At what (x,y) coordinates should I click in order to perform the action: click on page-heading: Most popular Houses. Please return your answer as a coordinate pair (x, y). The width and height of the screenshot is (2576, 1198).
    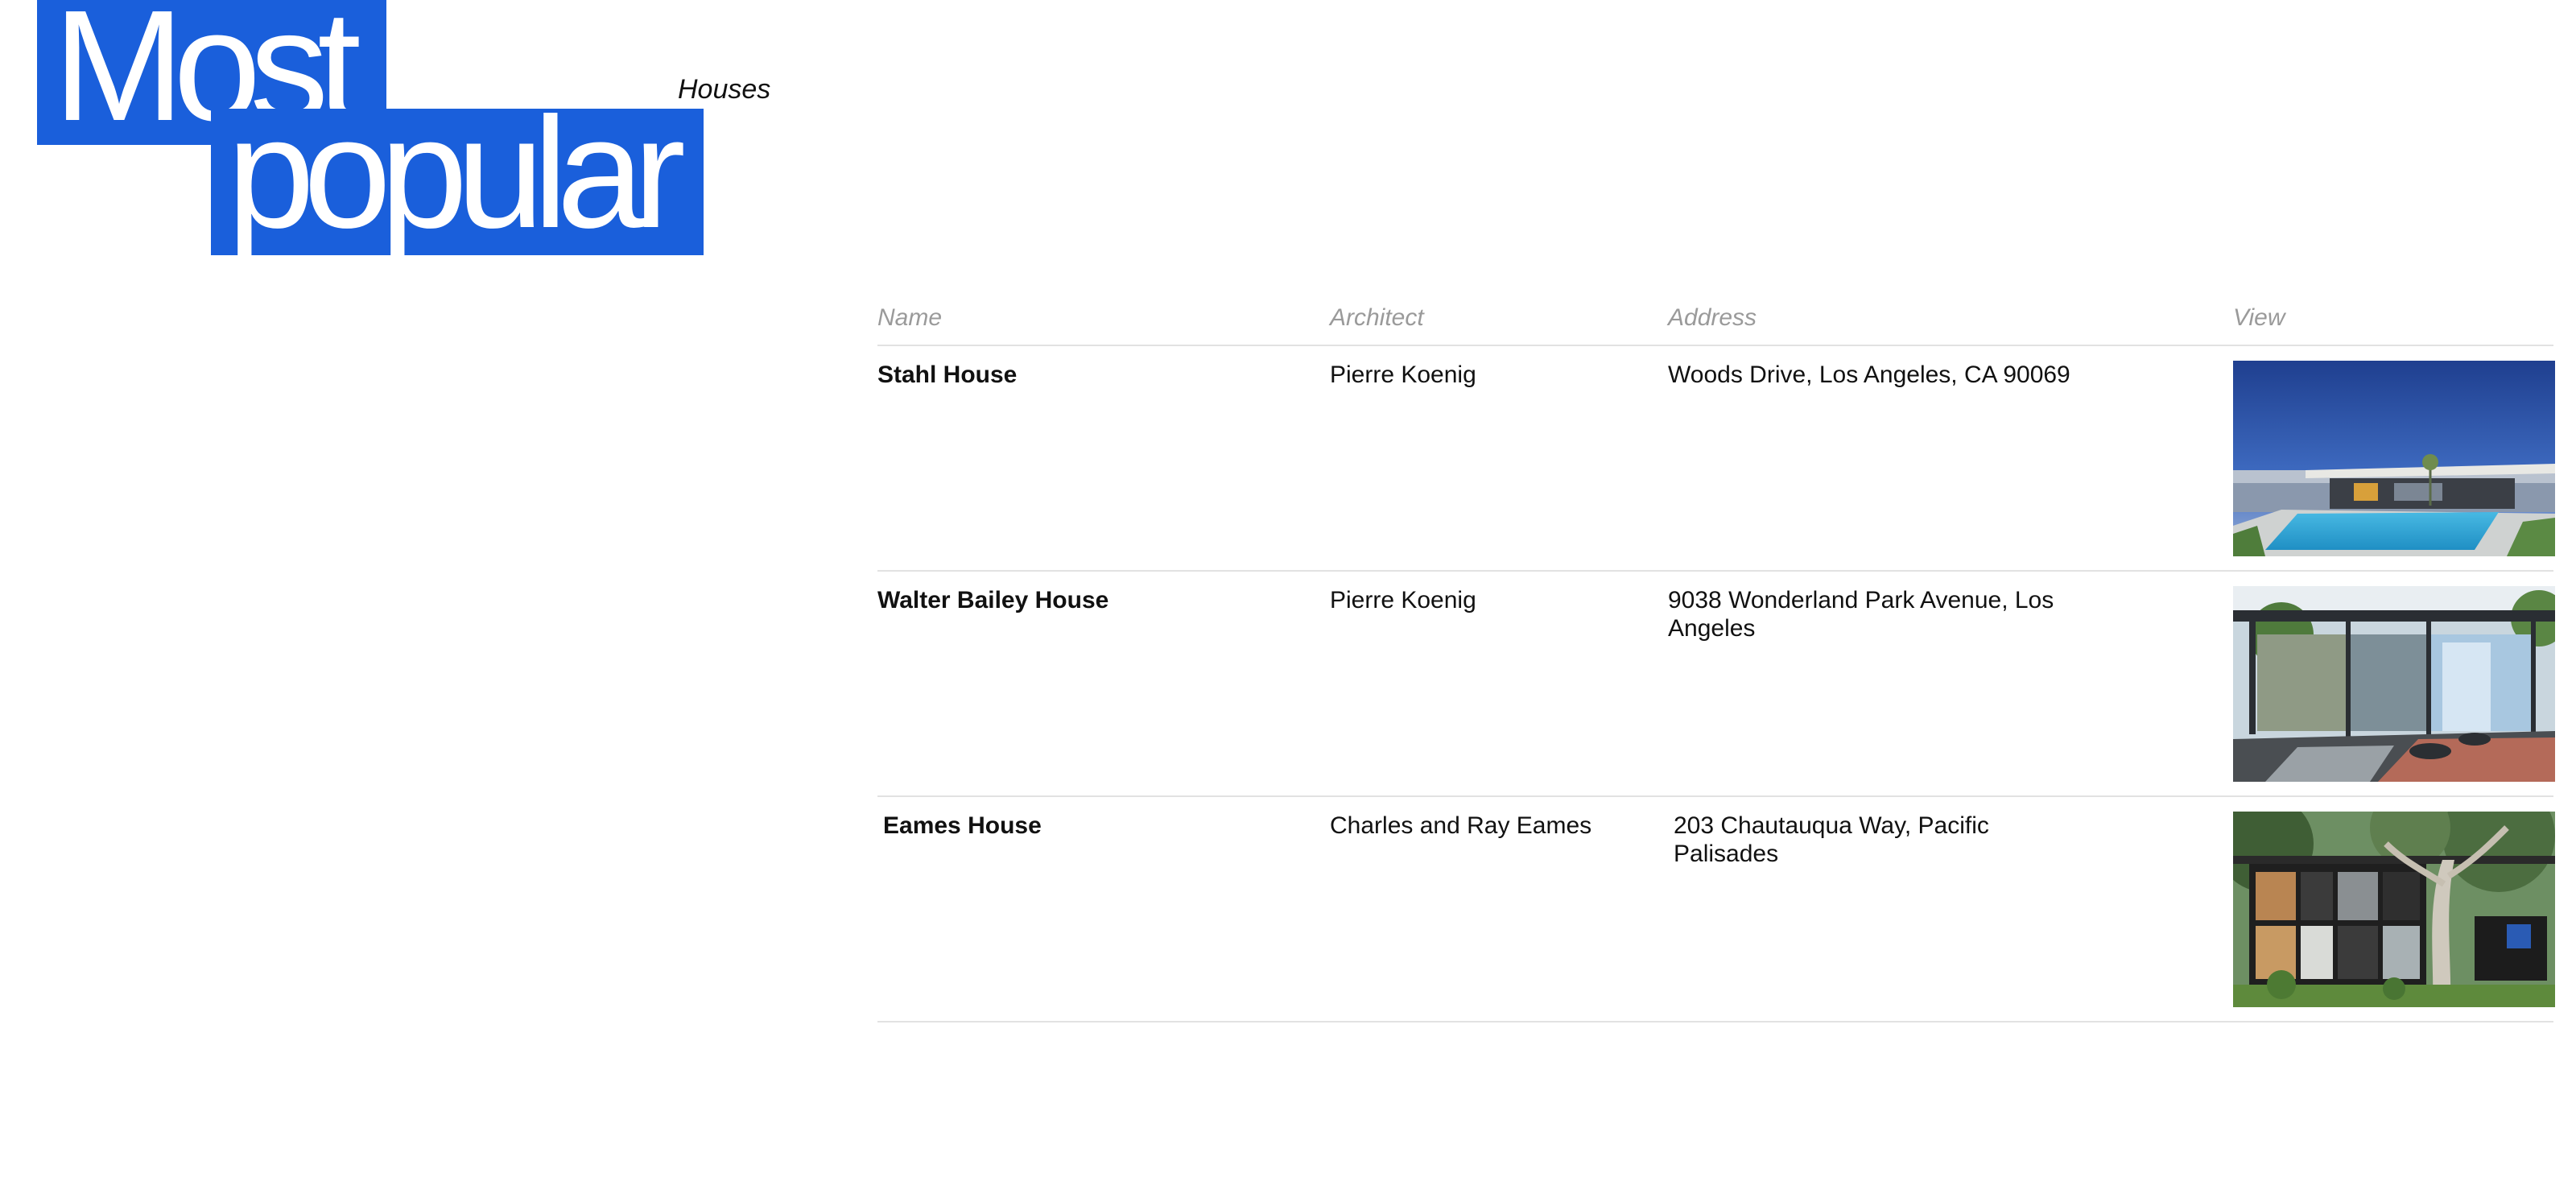
    Looking at the image, I should click on (402, 133).